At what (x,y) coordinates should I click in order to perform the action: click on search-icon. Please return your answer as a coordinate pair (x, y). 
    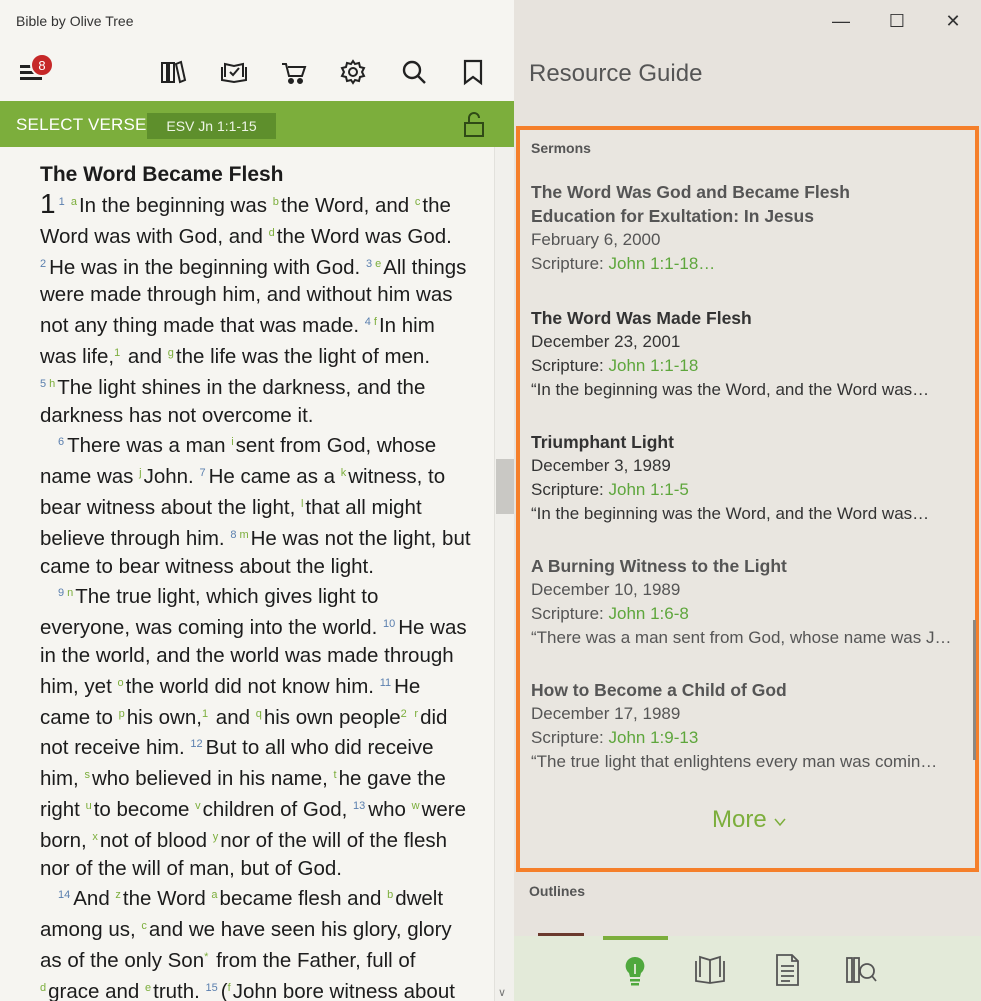
    Looking at the image, I should click on (414, 72).